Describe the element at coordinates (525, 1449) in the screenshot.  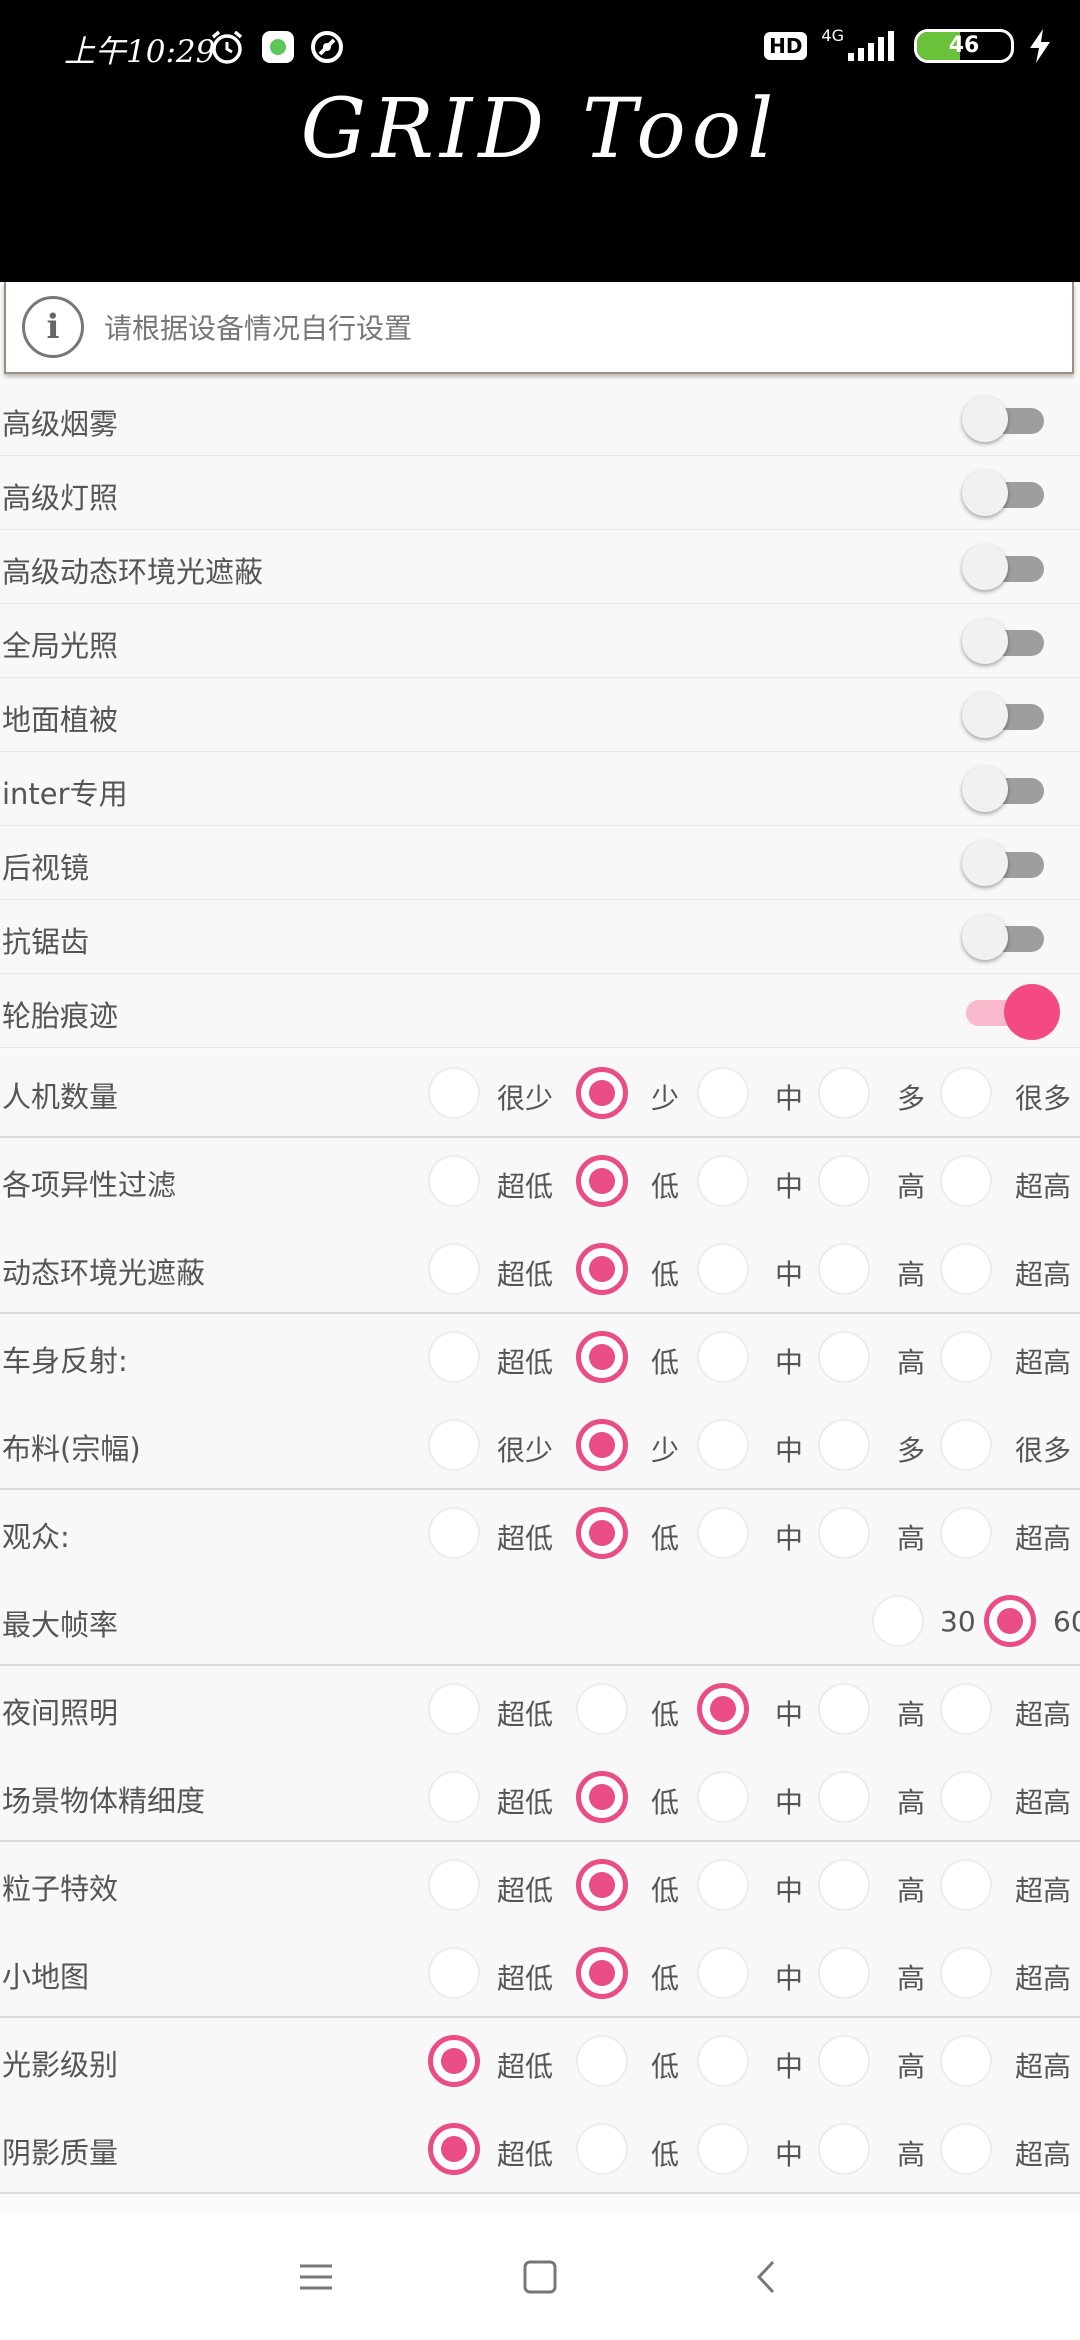
I see `radio-option-label: 很少` at that location.